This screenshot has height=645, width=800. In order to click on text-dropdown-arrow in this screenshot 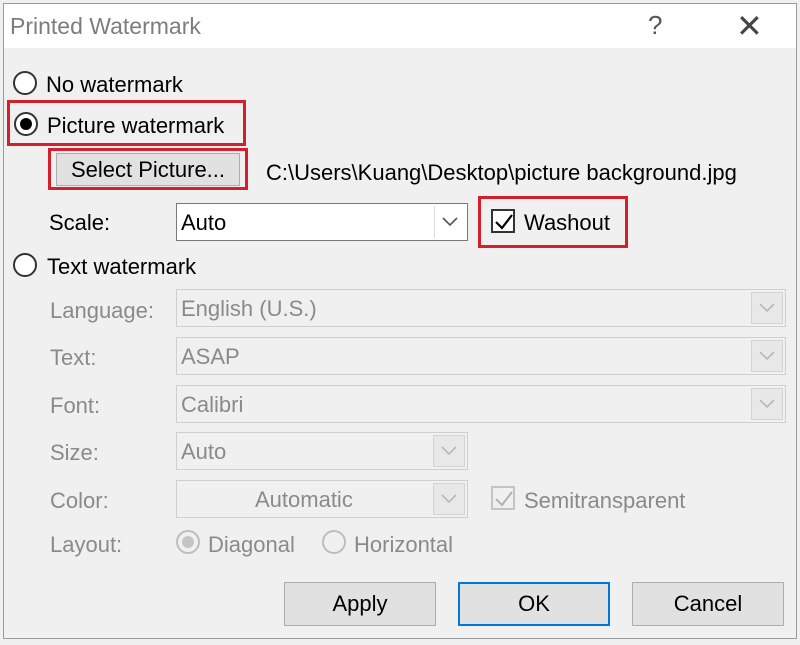, I will do `click(767, 356)`.